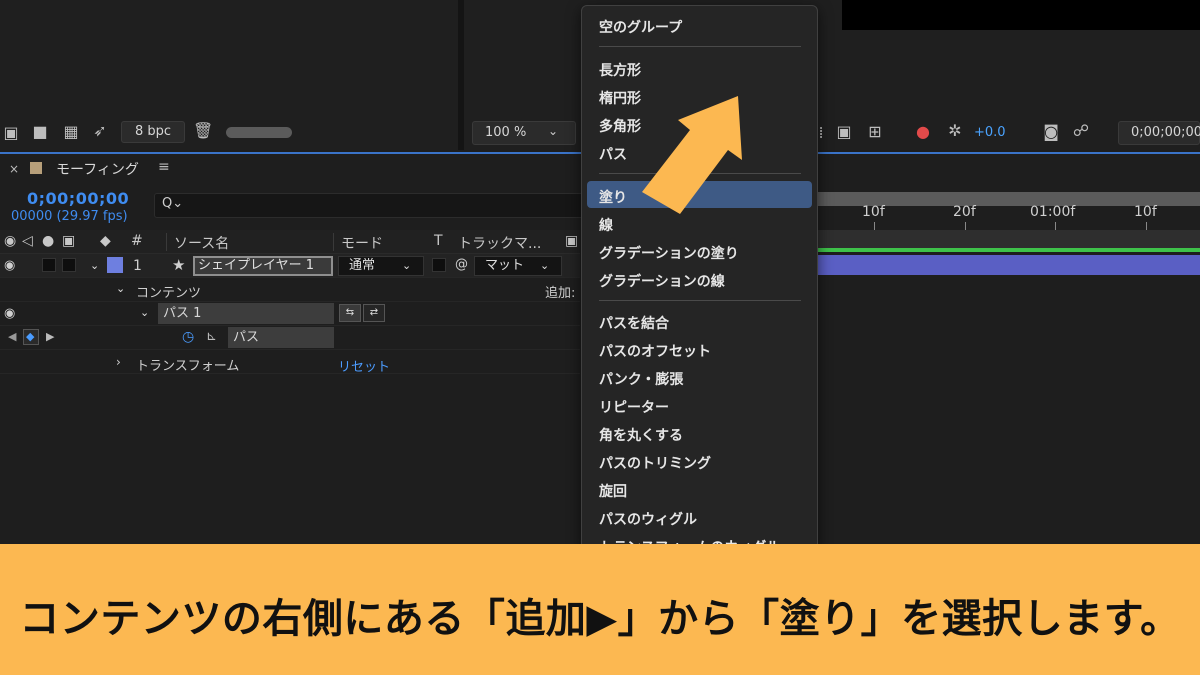  Describe the element at coordinates (12, 336) in the screenshot. I see `prev-keyframe-icon: ◀` at that location.